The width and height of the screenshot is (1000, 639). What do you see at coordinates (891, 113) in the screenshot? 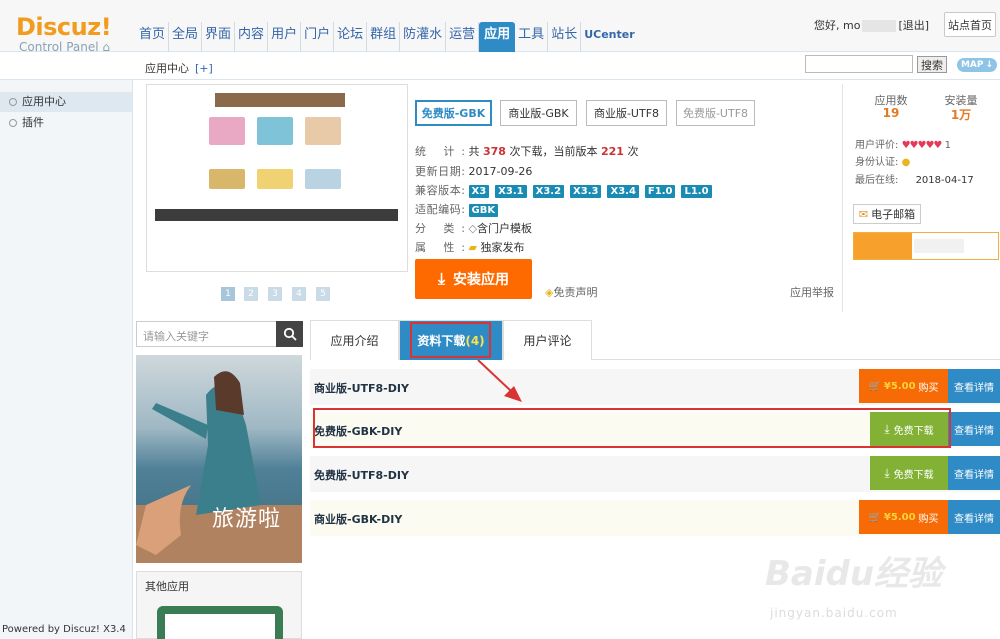
I see `app-count: 19` at bounding box center [891, 113].